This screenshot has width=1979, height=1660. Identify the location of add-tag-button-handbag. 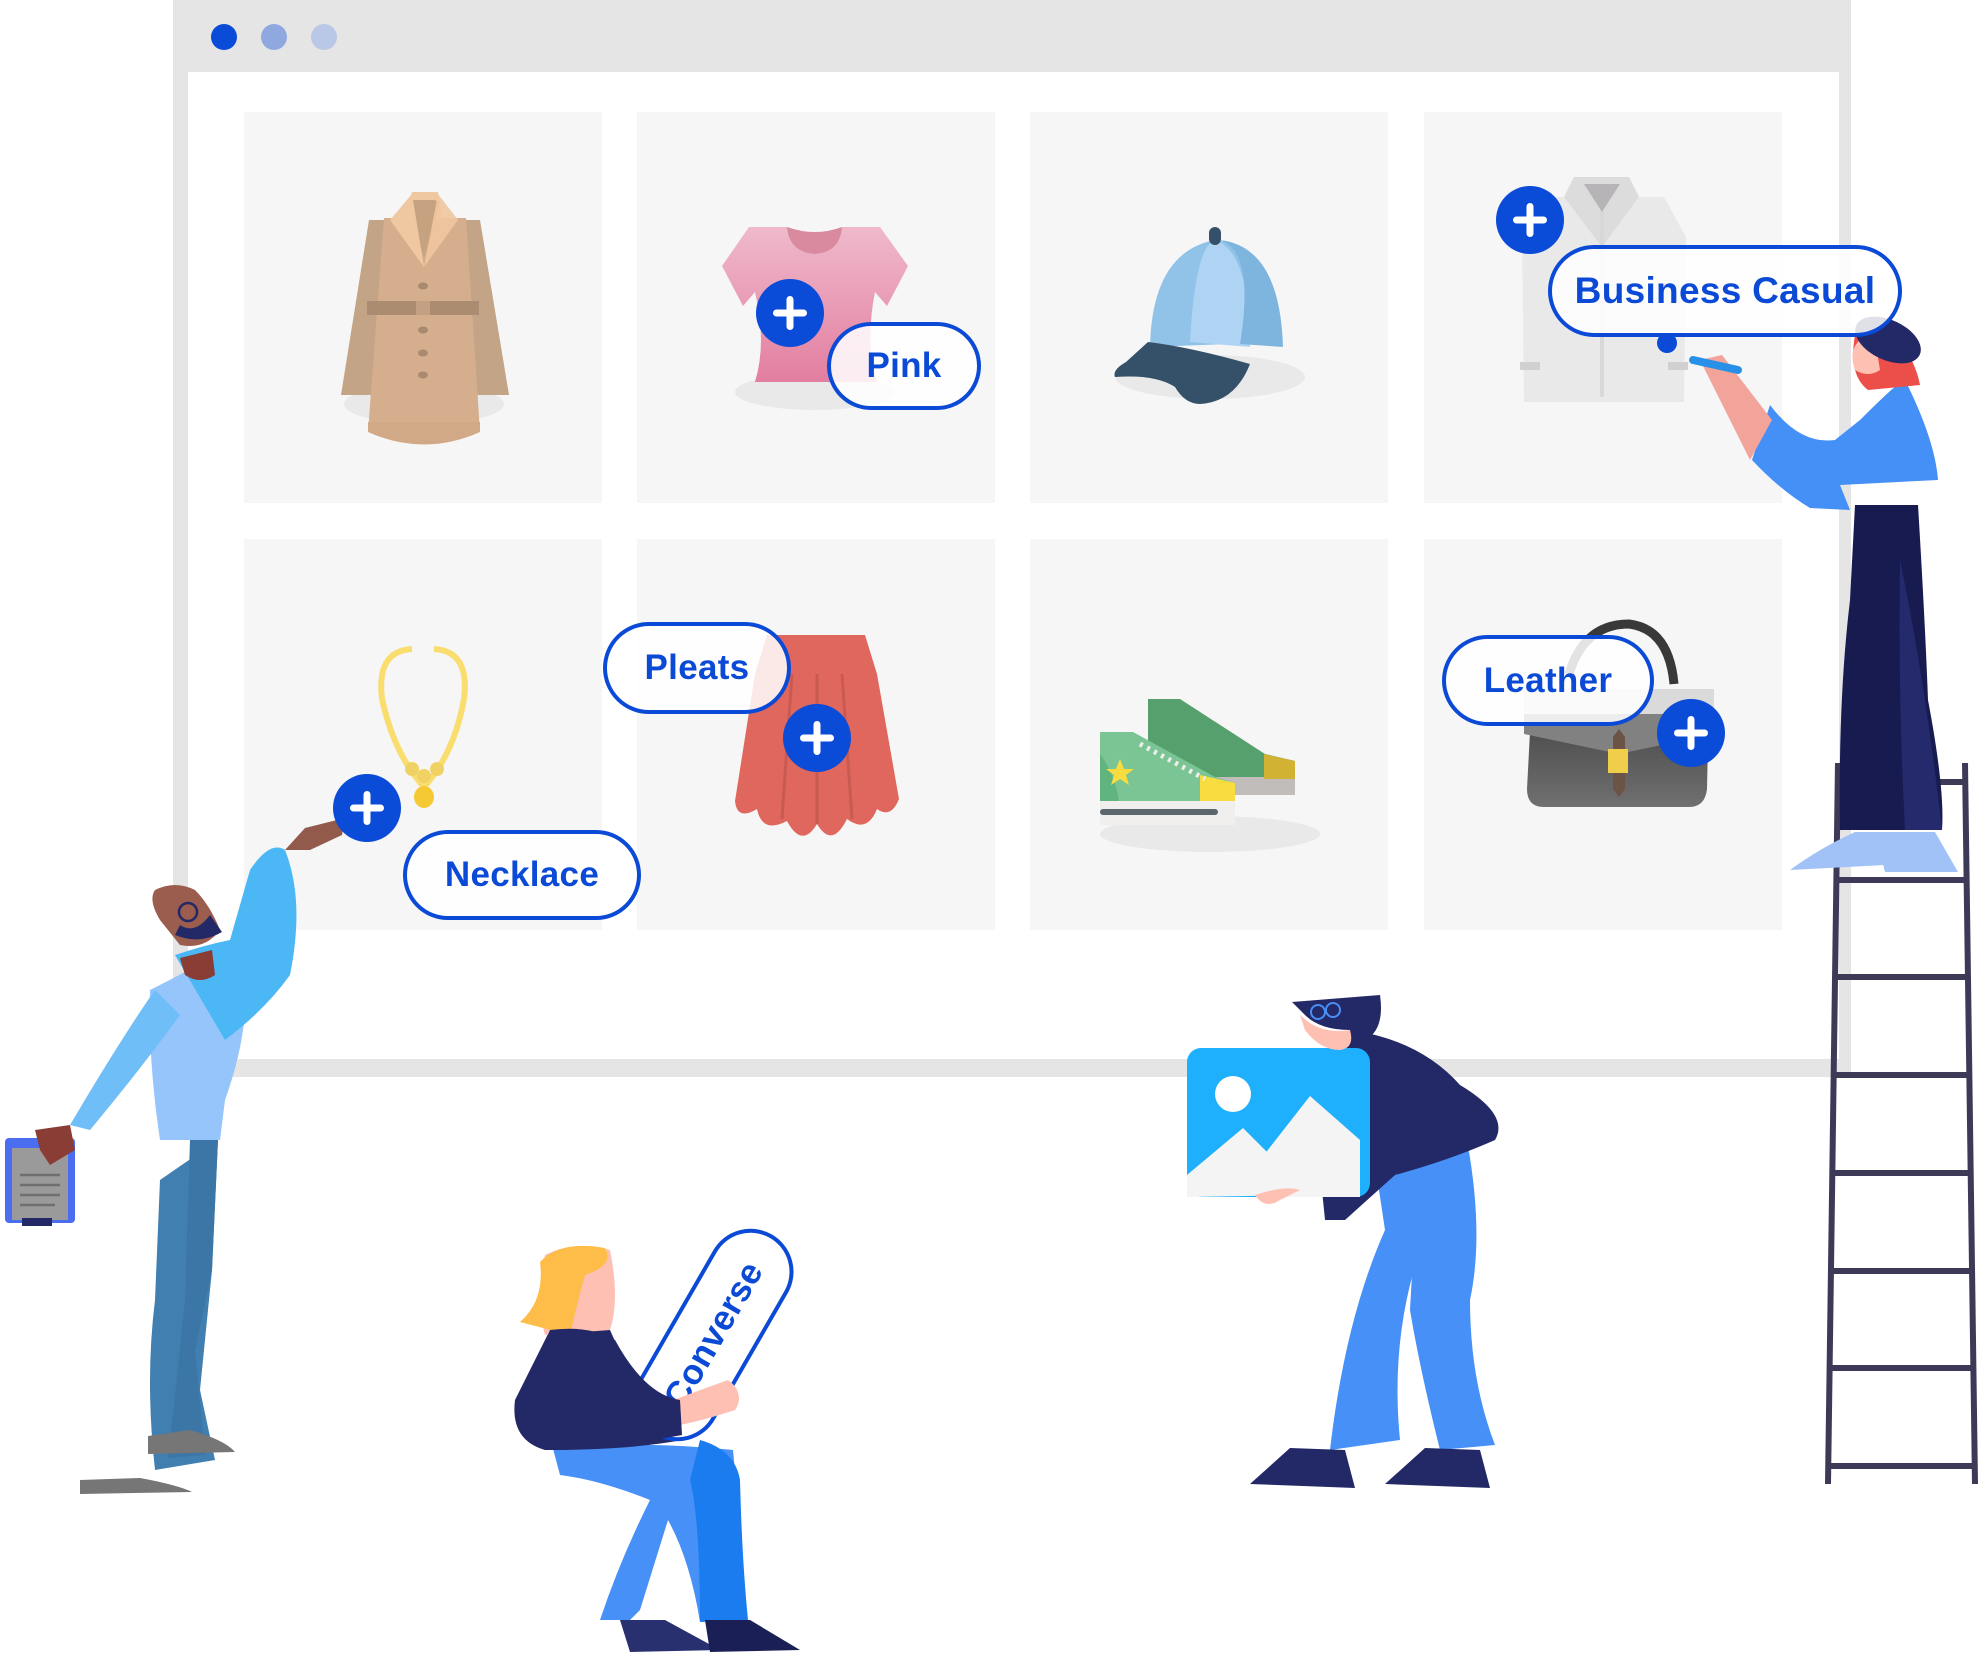
(1691, 733).